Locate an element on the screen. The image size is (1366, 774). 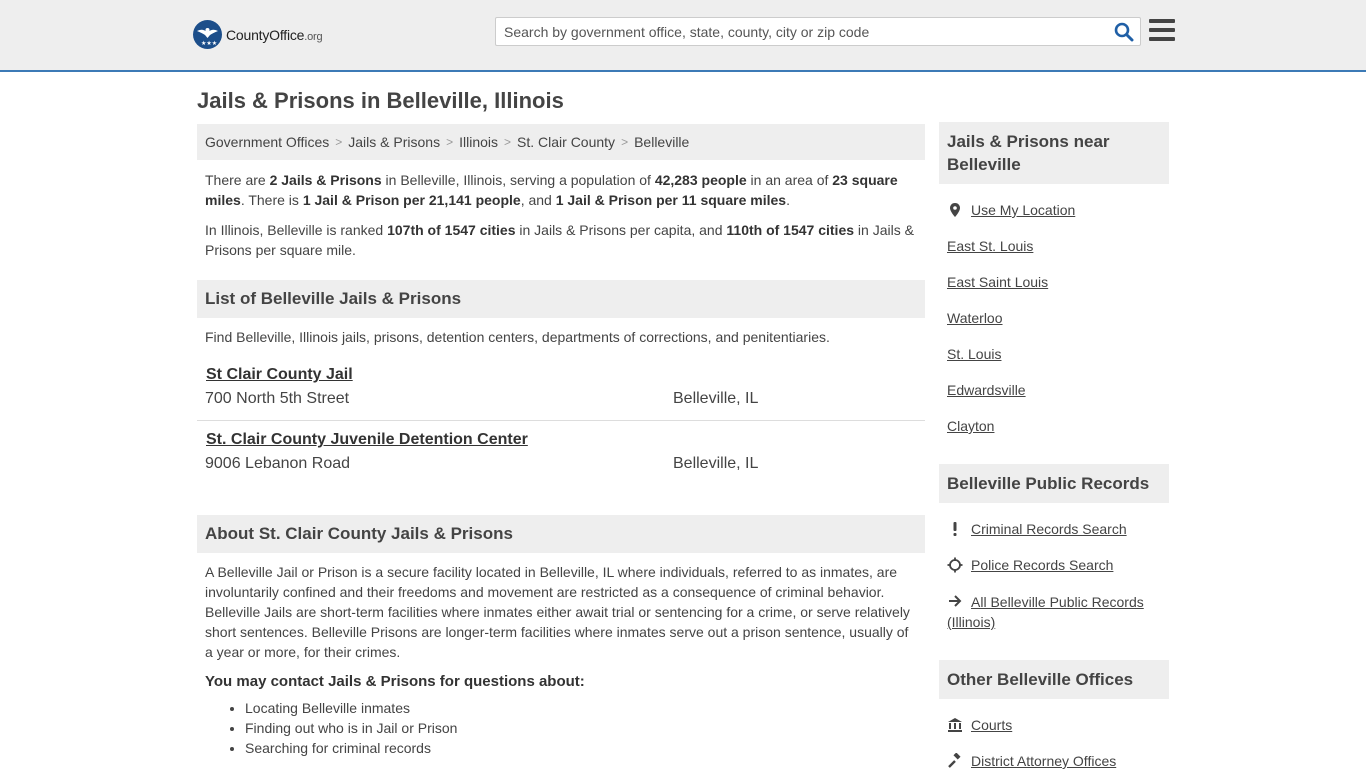
sidebar-other-heading: Other Belleville Offices is located at coordinates (1054, 679).